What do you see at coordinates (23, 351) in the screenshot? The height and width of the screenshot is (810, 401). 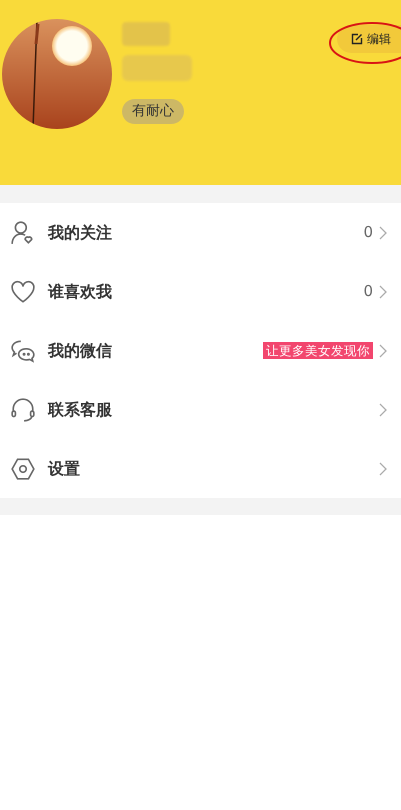 I see `chat-icon` at bounding box center [23, 351].